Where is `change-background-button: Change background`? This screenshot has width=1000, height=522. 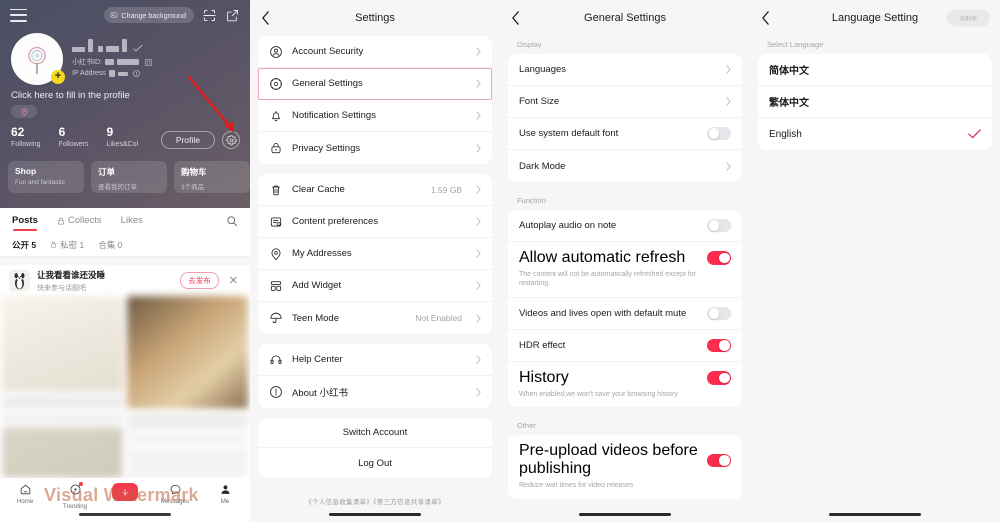 change-background-button: Change background is located at coordinates (149, 15).